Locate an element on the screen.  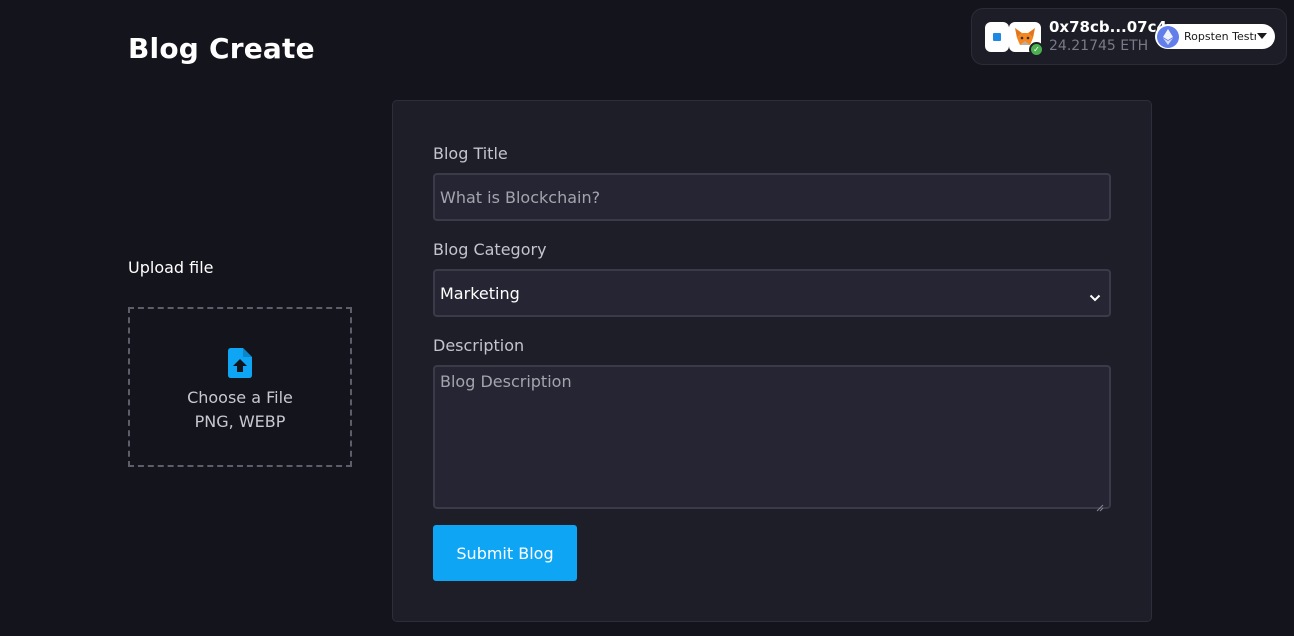
wallet-address: 0x78cb...07c4 is located at coordinates (1108, 27).